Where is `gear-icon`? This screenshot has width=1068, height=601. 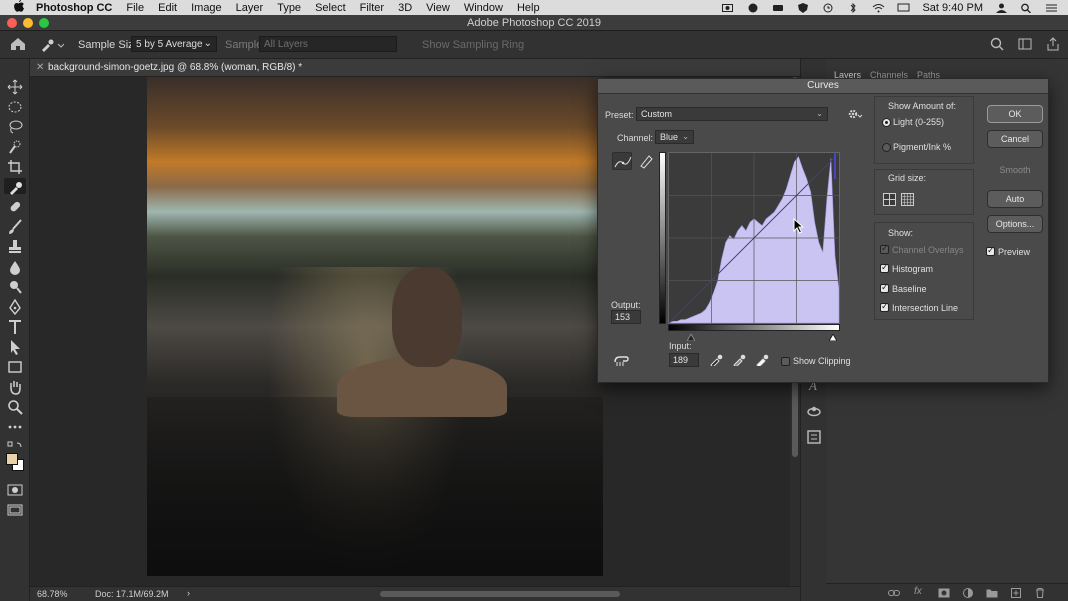 gear-icon is located at coordinates (855, 115).